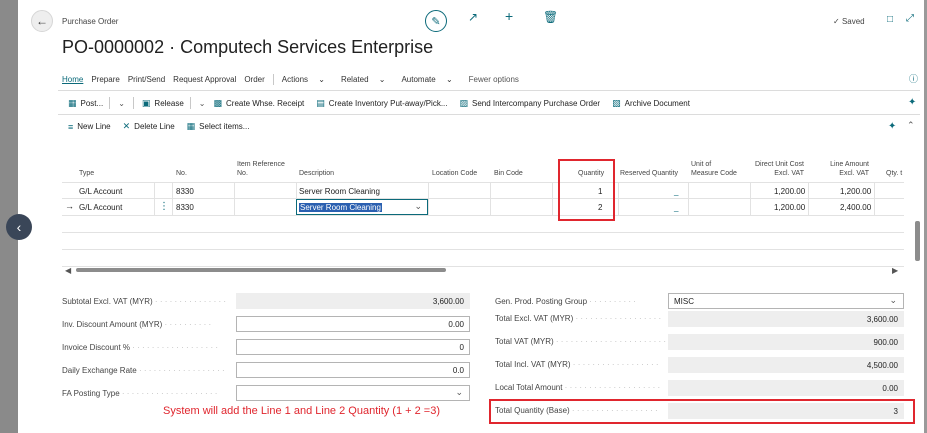 The width and height of the screenshot is (927, 433). What do you see at coordinates (353, 393) in the screenshot?
I see `fa-posting-type-select: ⌄` at bounding box center [353, 393].